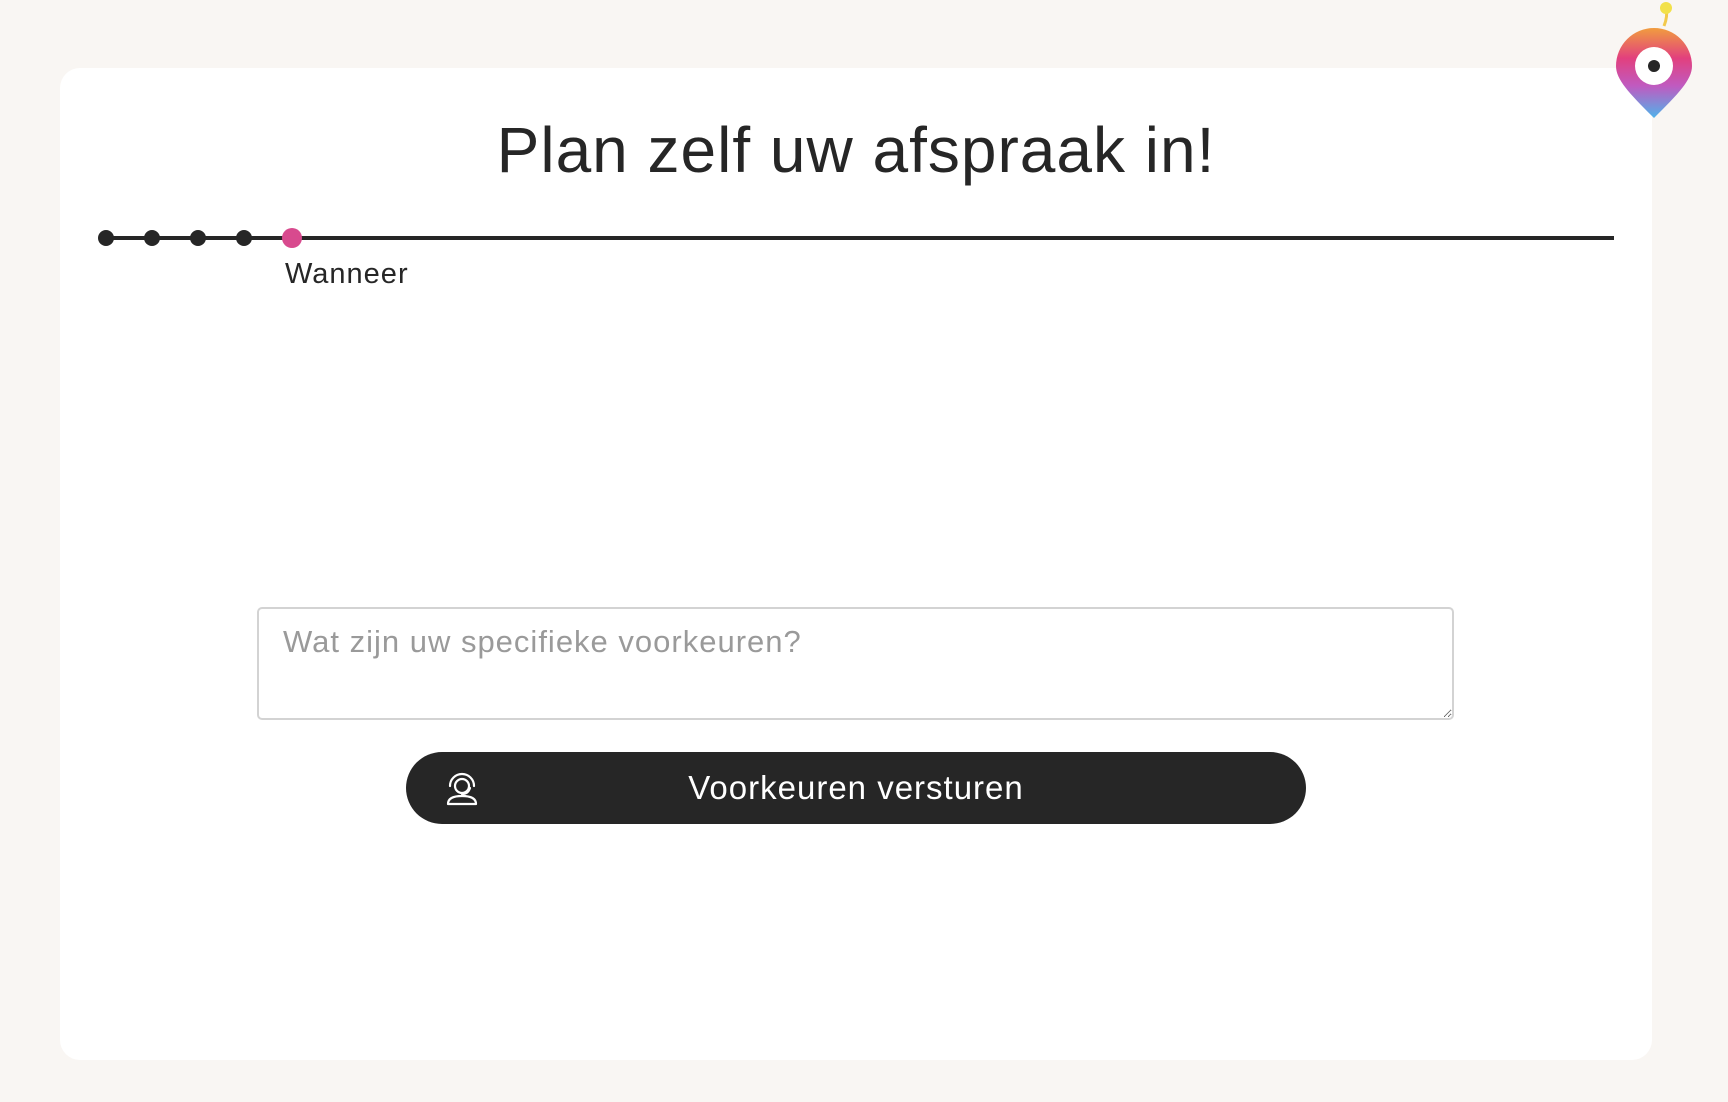 This screenshot has width=1728, height=1102. I want to click on progress-track, so click(861, 238).